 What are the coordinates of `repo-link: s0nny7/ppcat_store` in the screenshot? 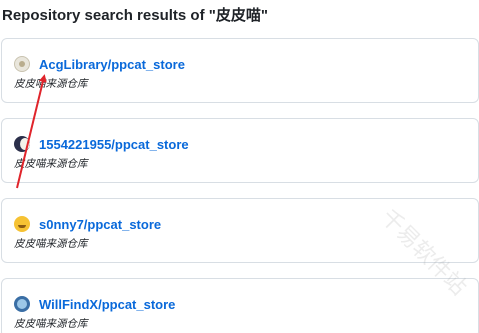 It's located at (100, 224).